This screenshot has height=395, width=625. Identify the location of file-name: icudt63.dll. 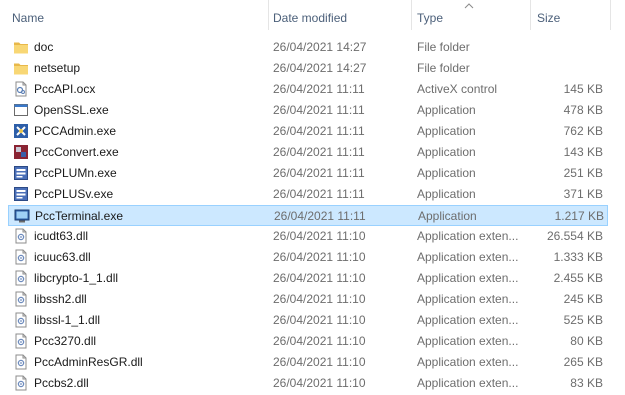
(61, 236).